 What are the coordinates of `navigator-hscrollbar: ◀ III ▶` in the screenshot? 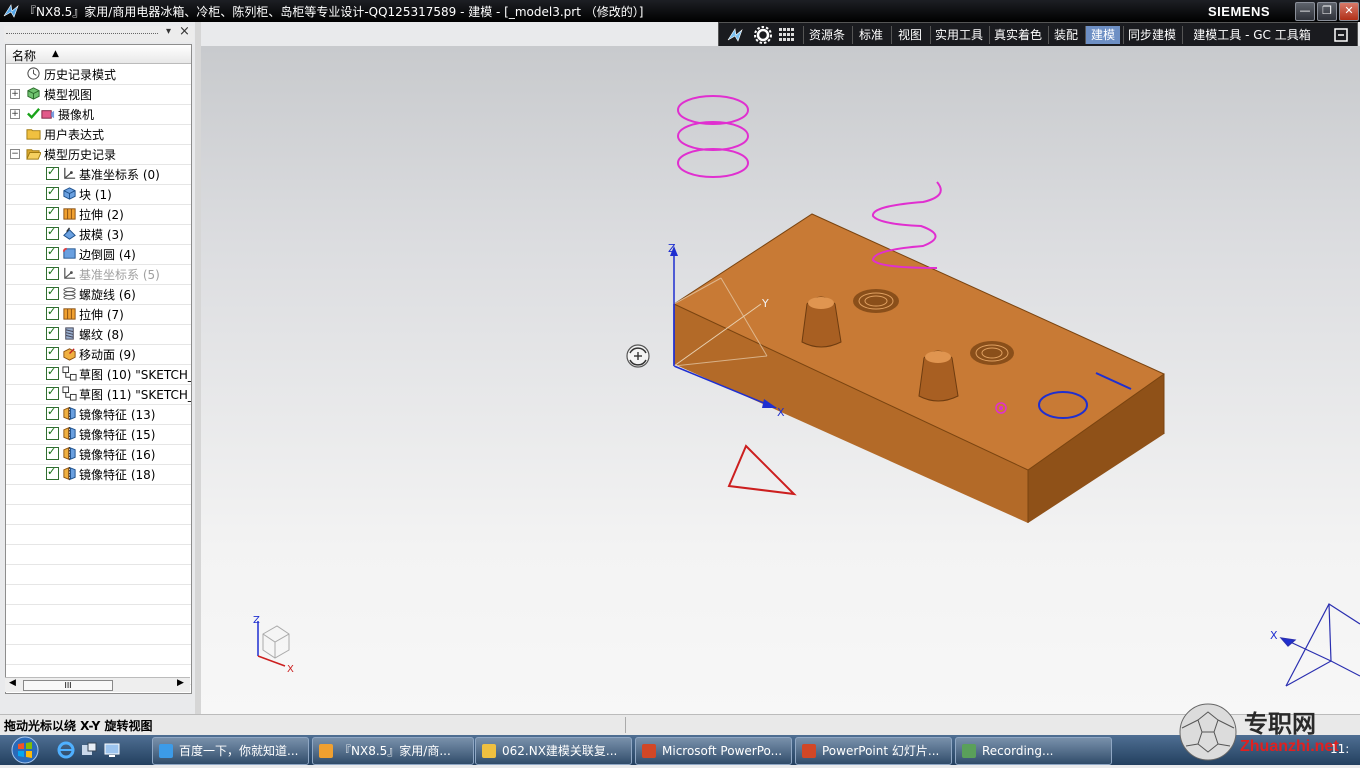 It's located at (97, 684).